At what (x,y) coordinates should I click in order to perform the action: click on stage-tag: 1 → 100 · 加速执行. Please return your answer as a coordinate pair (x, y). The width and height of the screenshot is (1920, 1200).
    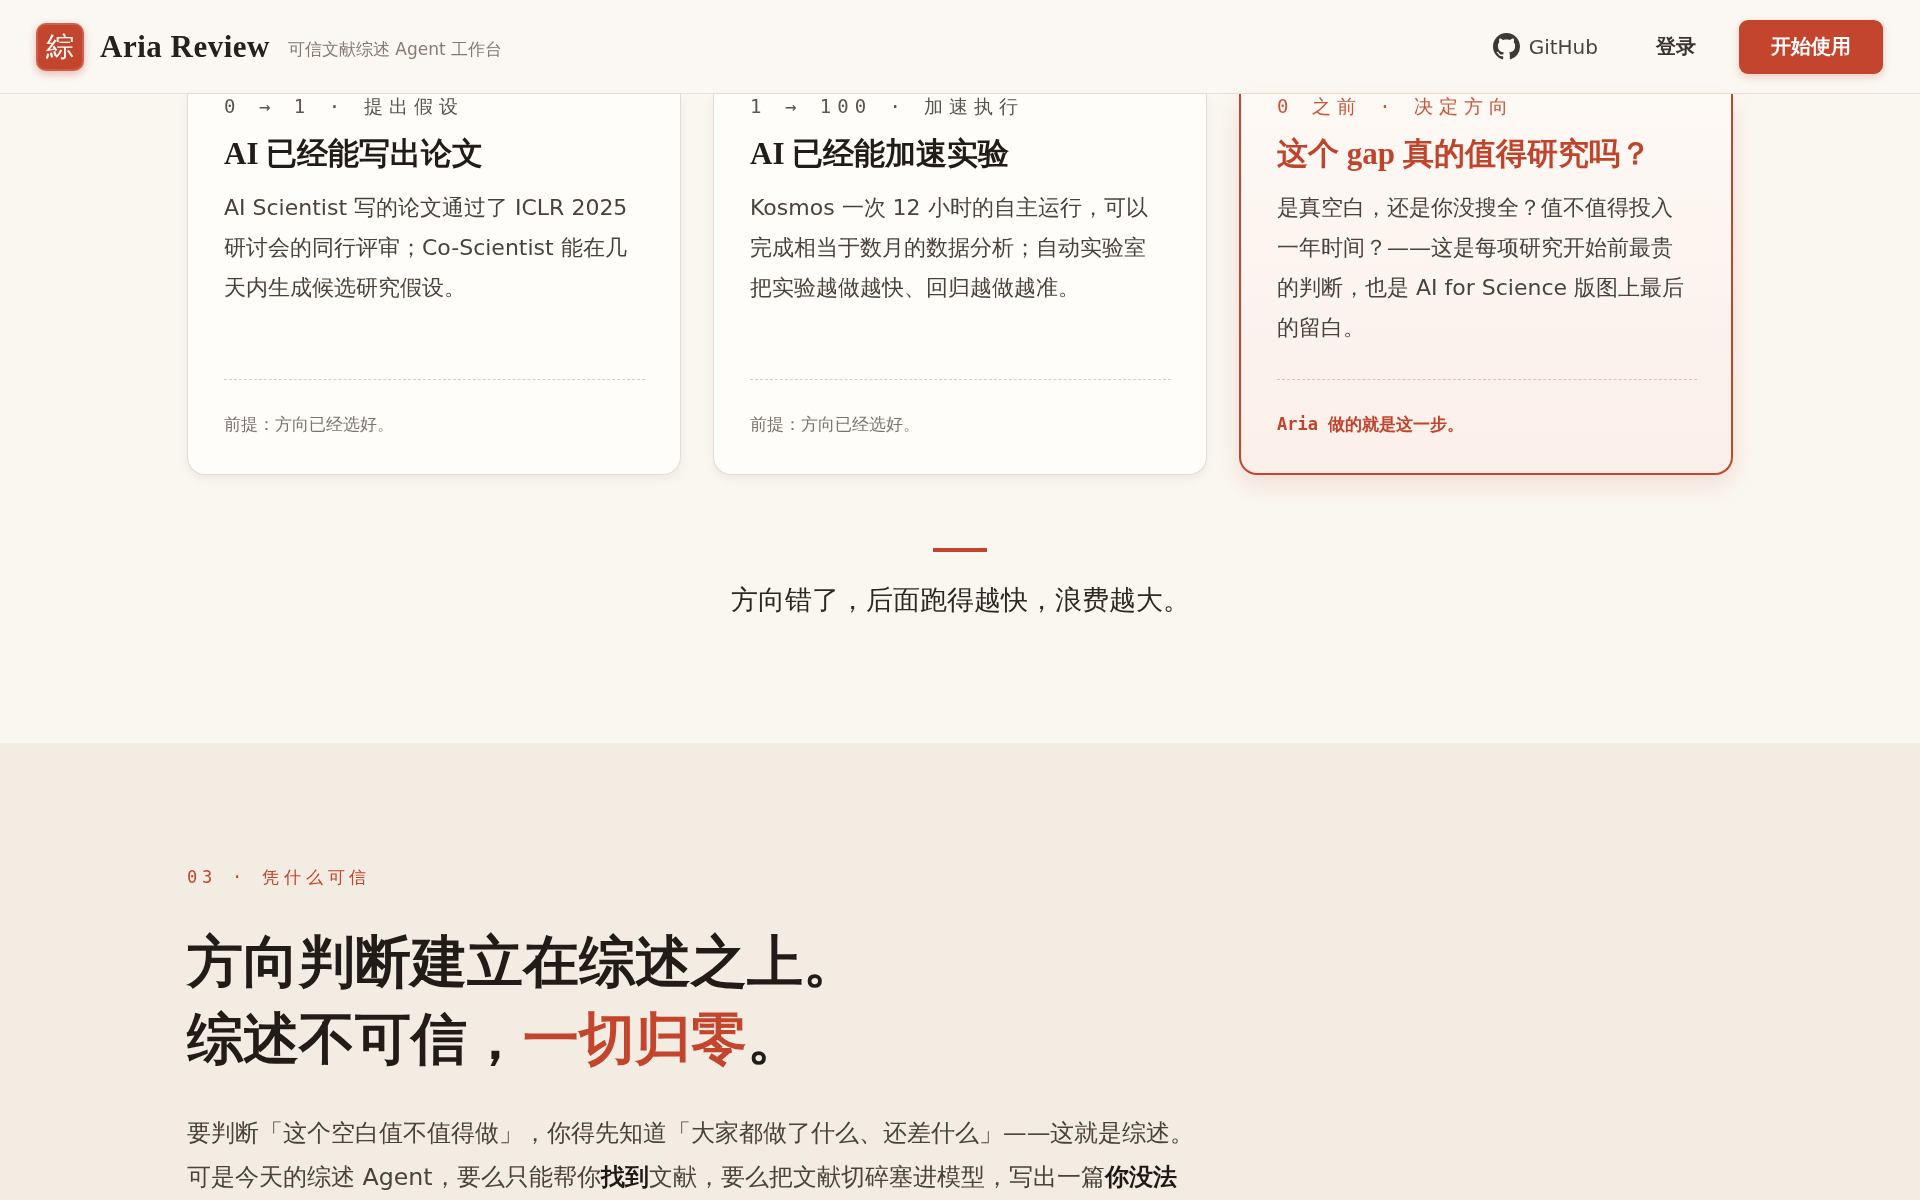
    Looking at the image, I should click on (960, 106).